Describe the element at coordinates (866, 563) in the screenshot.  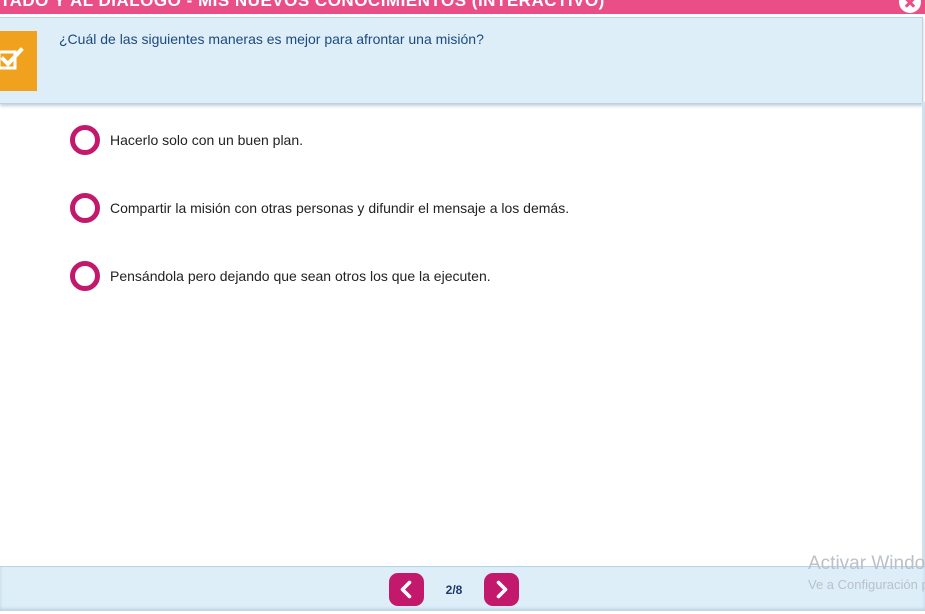
I see `watermark-title: Activar Windows` at that location.